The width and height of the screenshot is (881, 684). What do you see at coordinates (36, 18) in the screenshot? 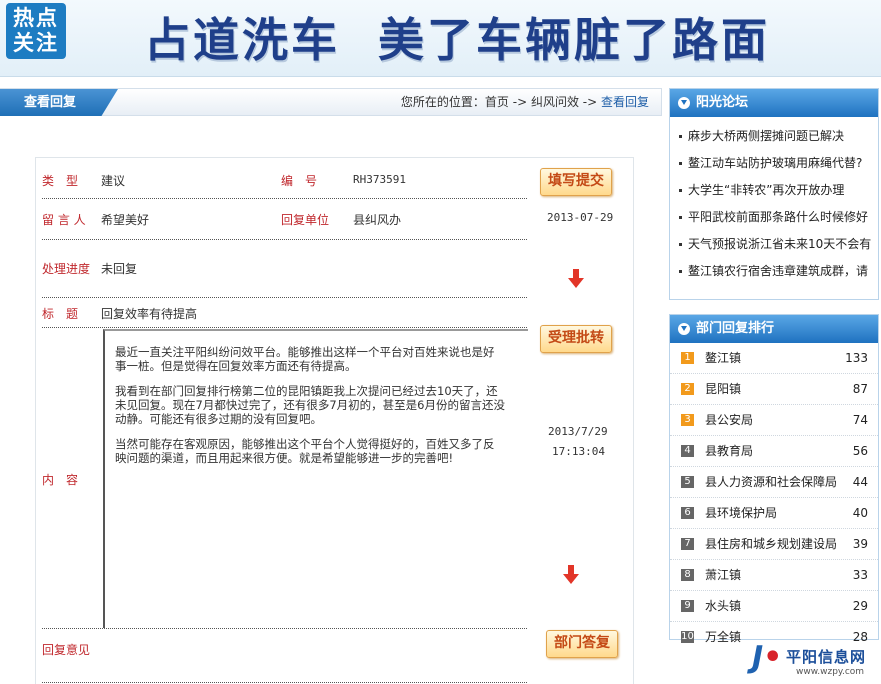
I see `badge-line-1: 热点` at bounding box center [36, 18].